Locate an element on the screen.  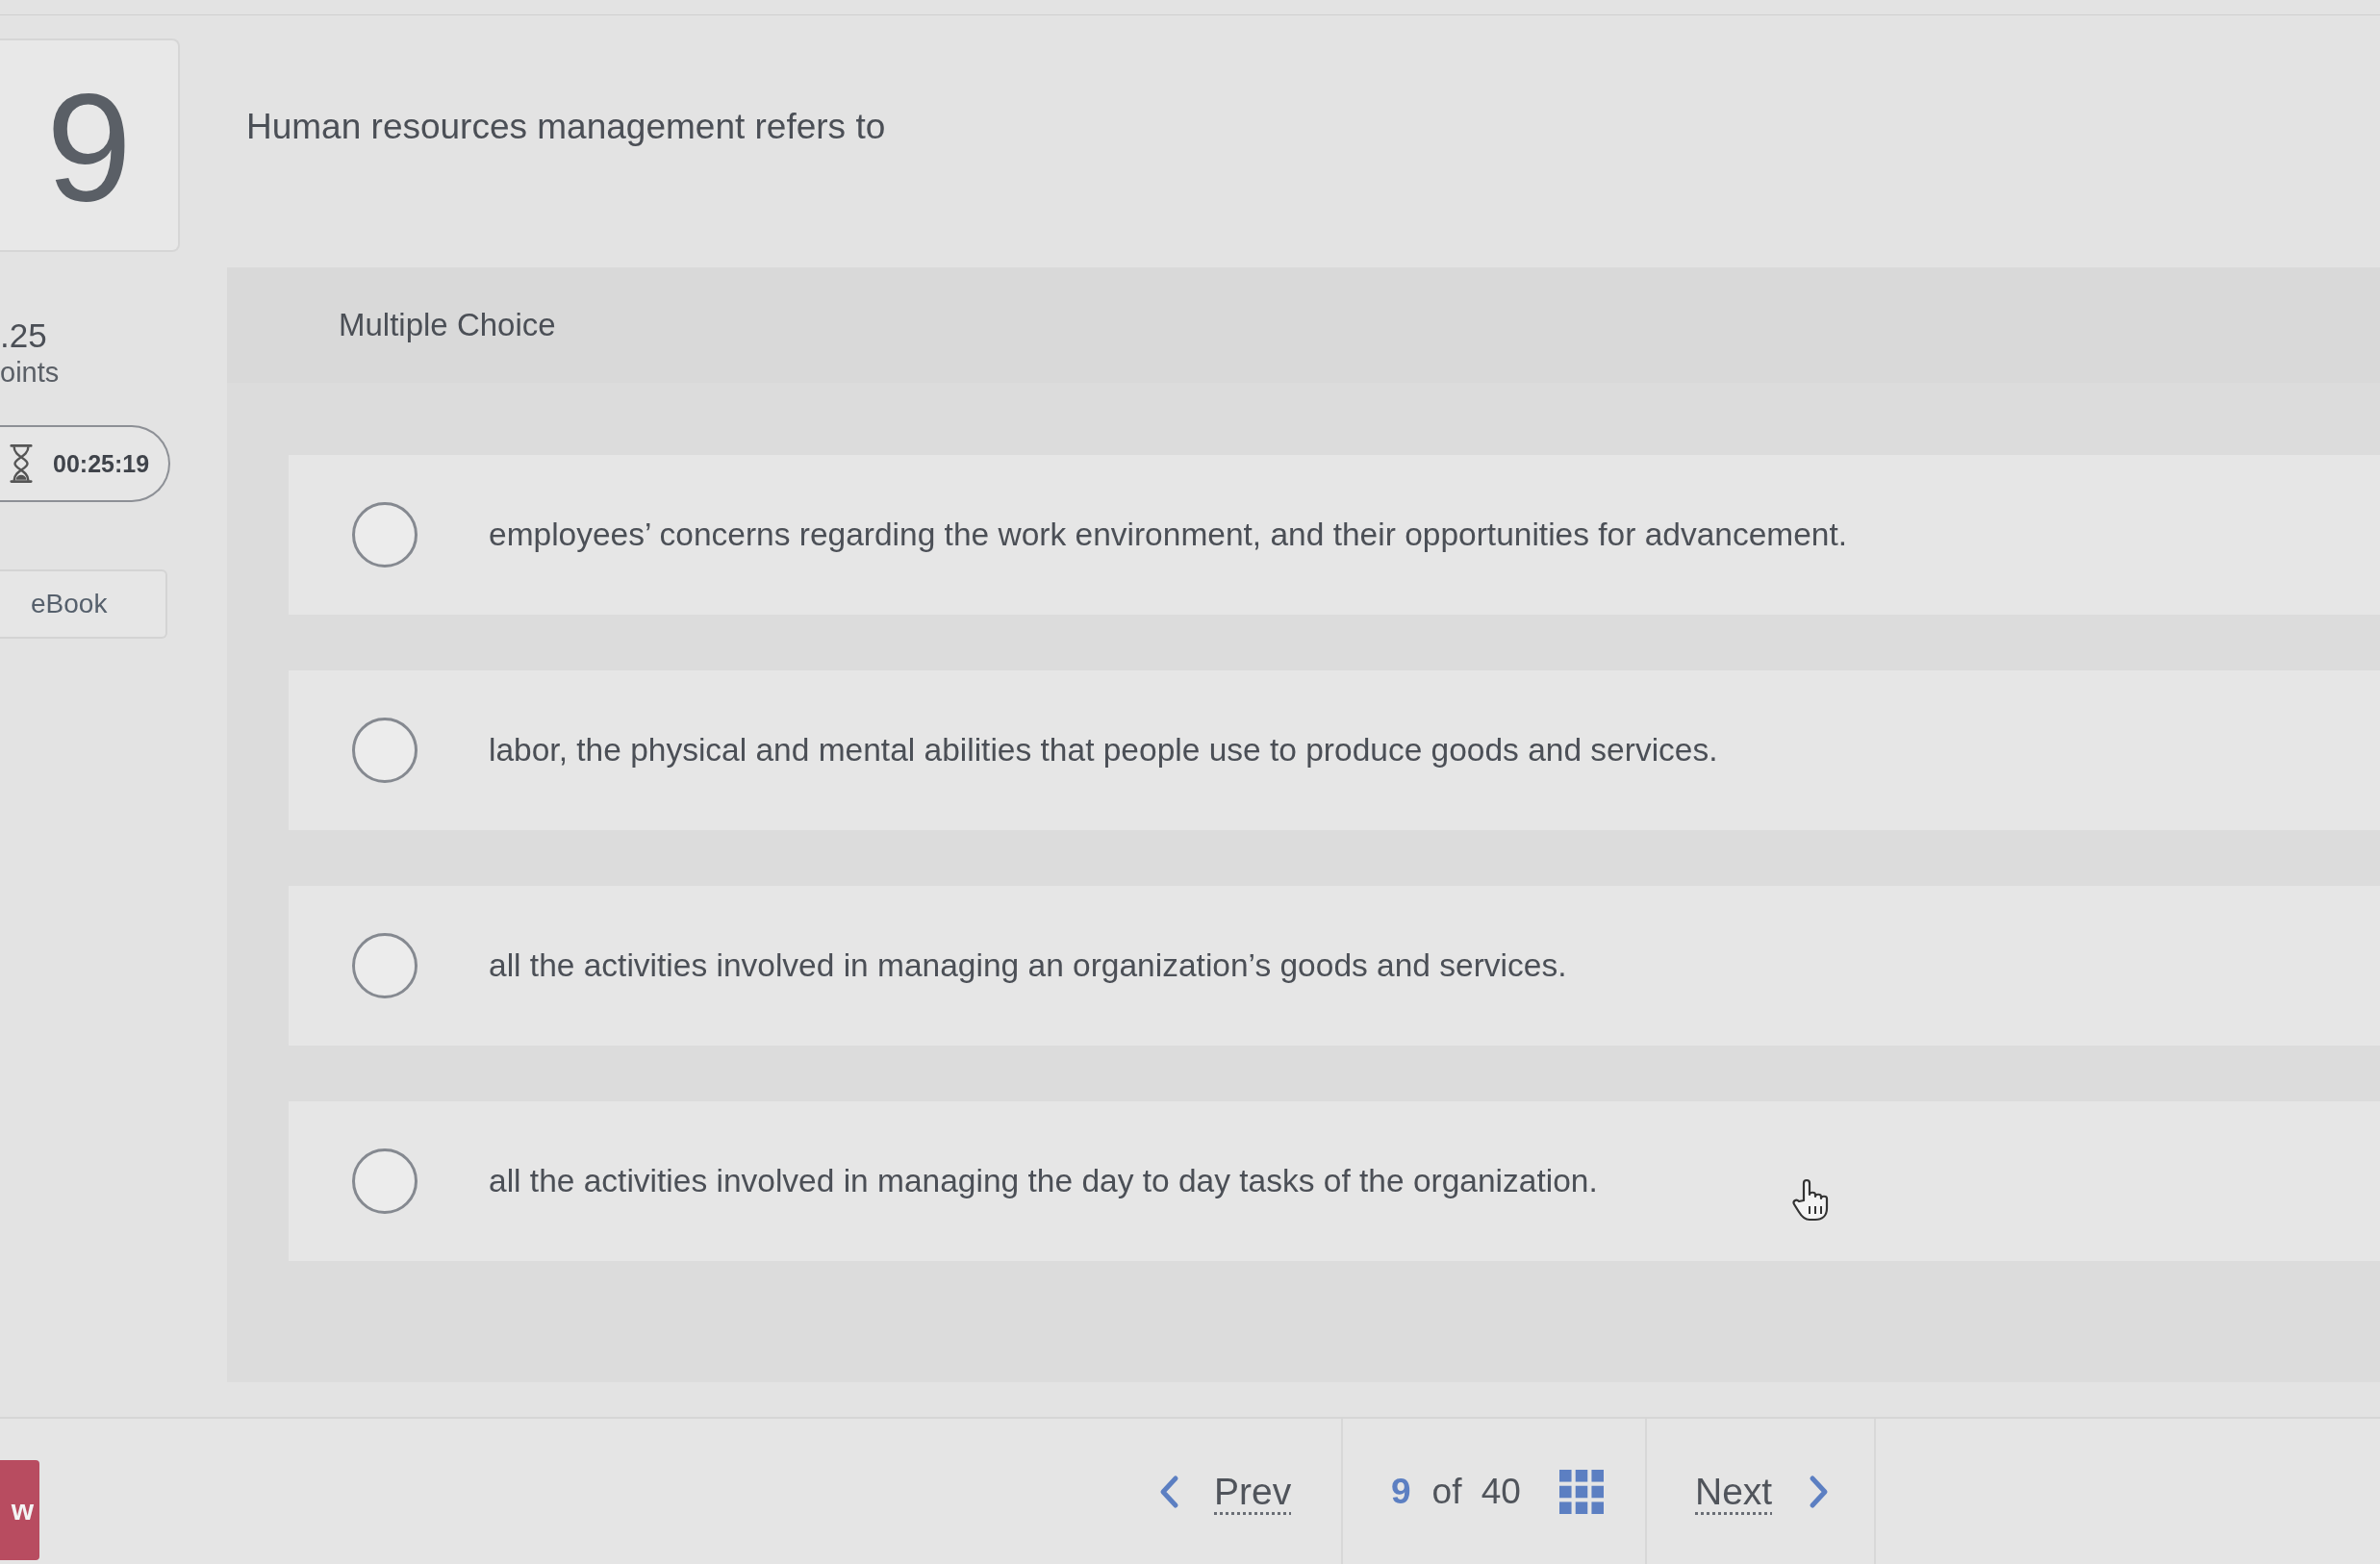
current-question-number: 9 is located at coordinates (1401, 1491).